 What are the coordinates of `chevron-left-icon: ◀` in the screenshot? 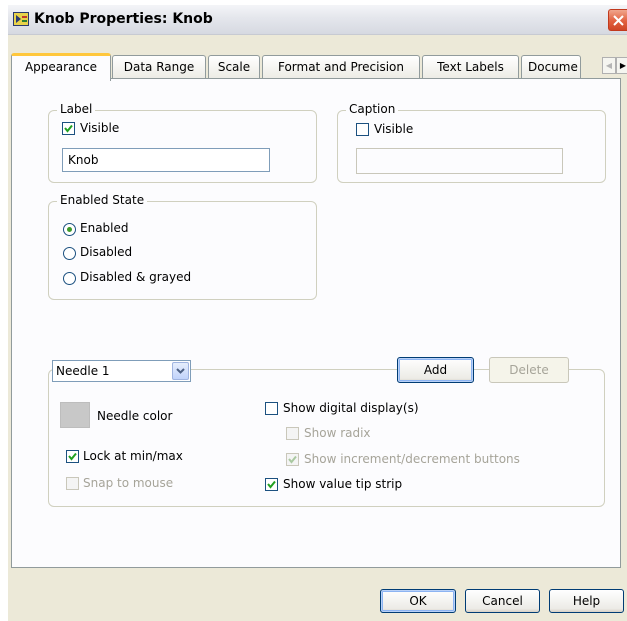 It's located at (609, 65).